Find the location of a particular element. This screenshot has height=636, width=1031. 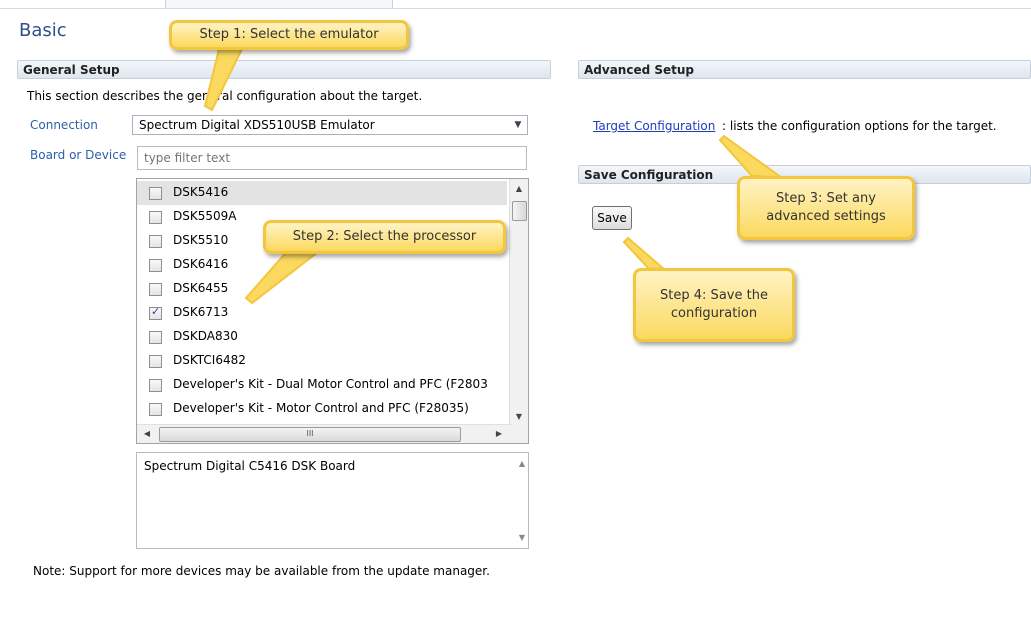

step2-pointer is located at coordinates (282, 275).